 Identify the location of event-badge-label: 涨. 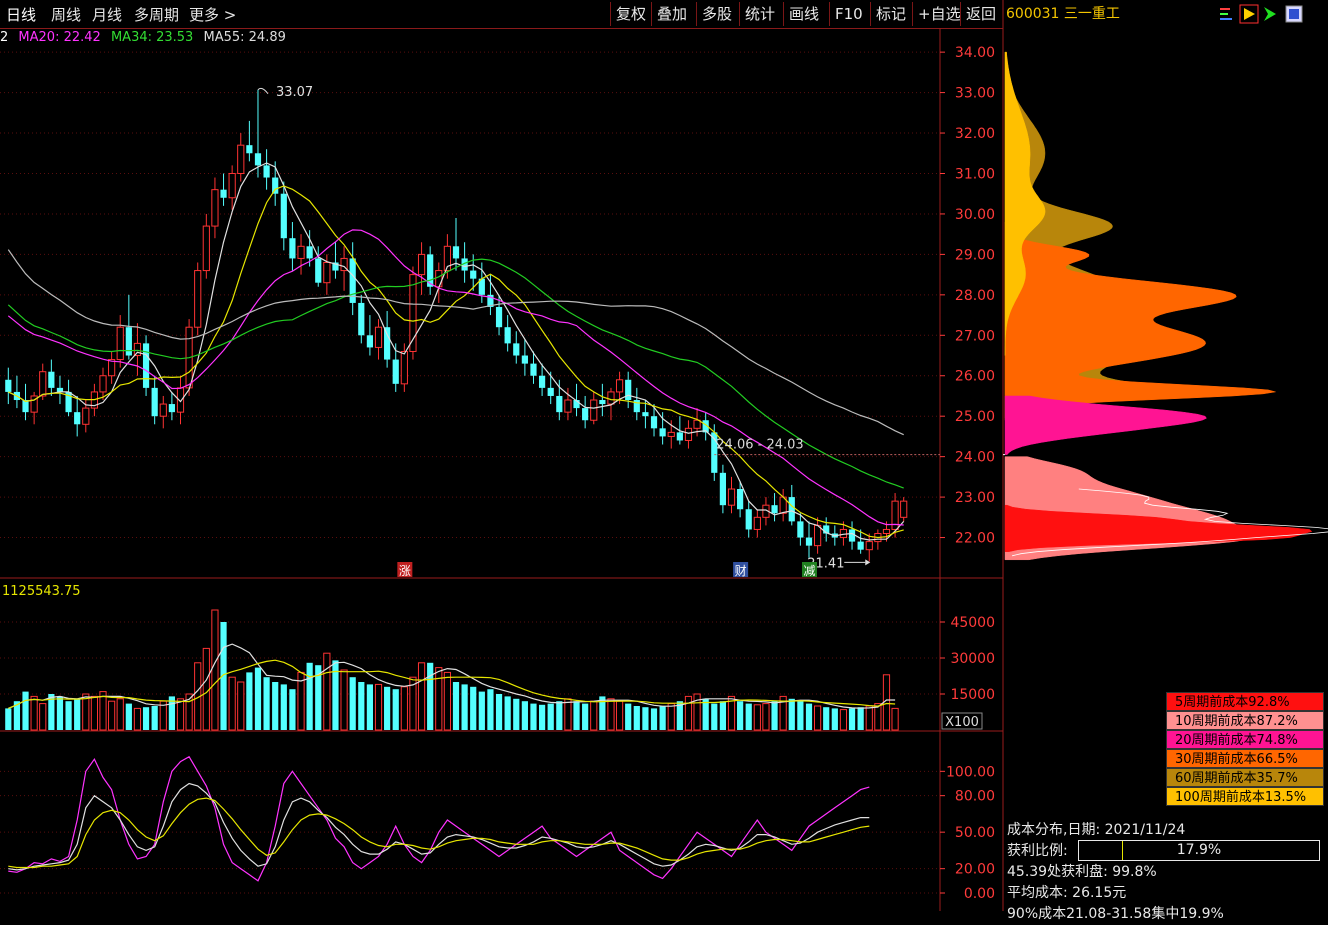
(405, 570).